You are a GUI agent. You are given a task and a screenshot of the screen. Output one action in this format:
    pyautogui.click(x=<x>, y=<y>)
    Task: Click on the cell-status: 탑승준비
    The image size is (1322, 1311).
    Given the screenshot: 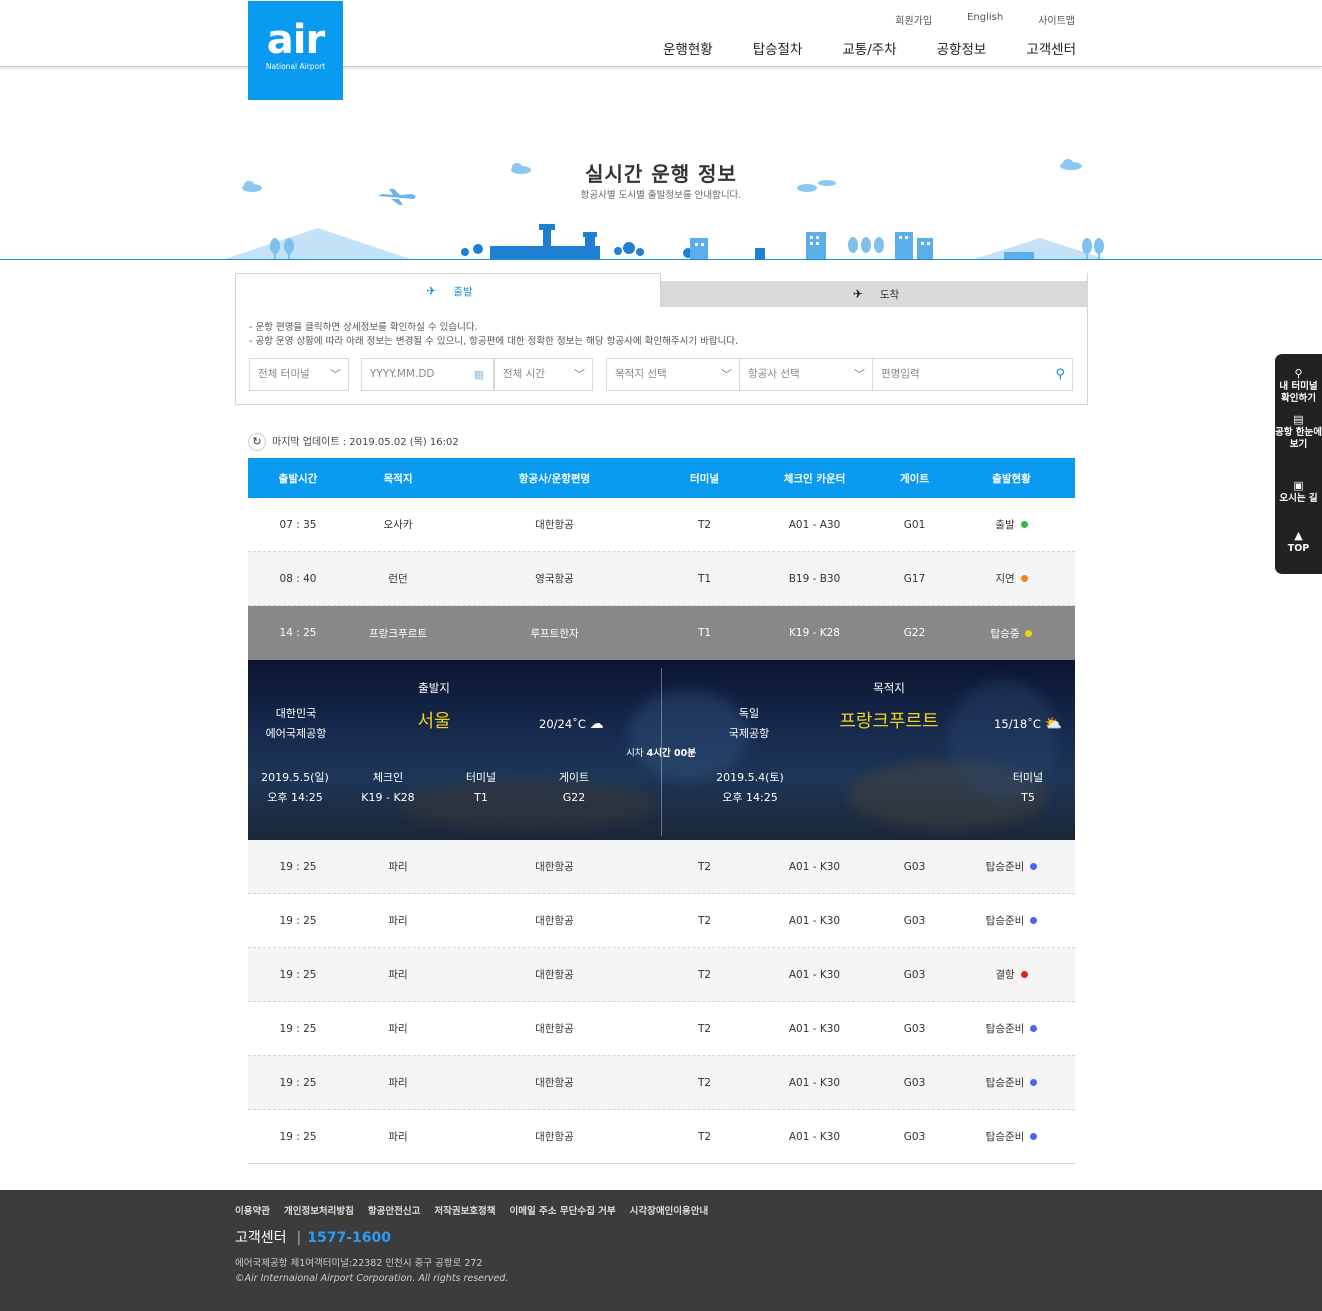 What is the action you would take?
    pyautogui.click(x=1011, y=1082)
    